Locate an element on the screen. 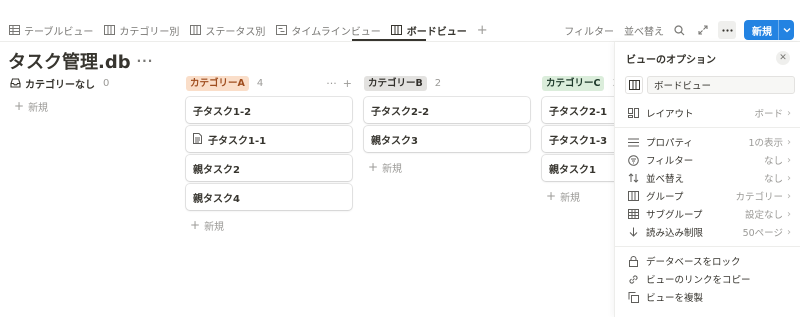 Image resolution: width=800 pixels, height=317 pixels. card-title: 親タスク3 is located at coordinates (394, 141).